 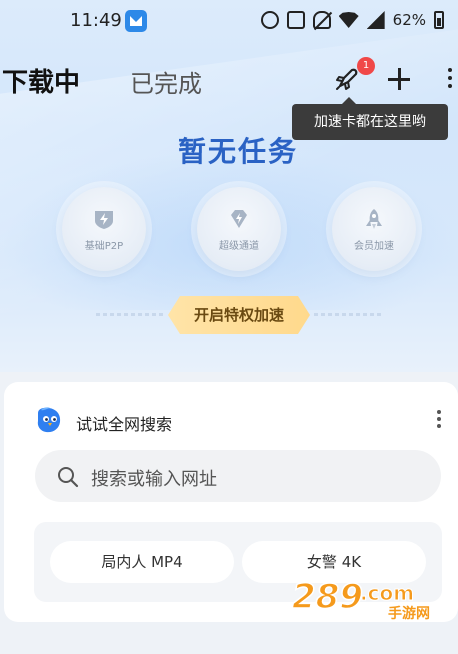 I want to click on feature-label: 会员加速, so click(x=374, y=246).